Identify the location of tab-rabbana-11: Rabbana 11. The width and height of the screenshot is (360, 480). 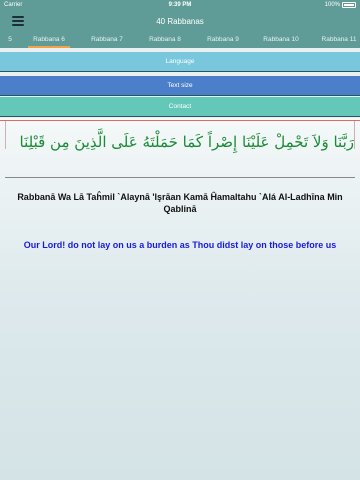
(335, 40).